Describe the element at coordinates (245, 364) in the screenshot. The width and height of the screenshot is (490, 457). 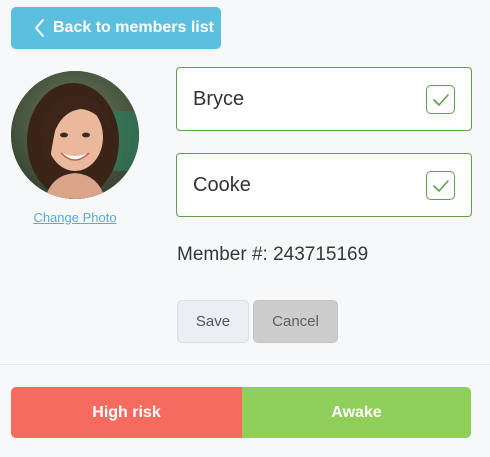
I see `divider` at that location.